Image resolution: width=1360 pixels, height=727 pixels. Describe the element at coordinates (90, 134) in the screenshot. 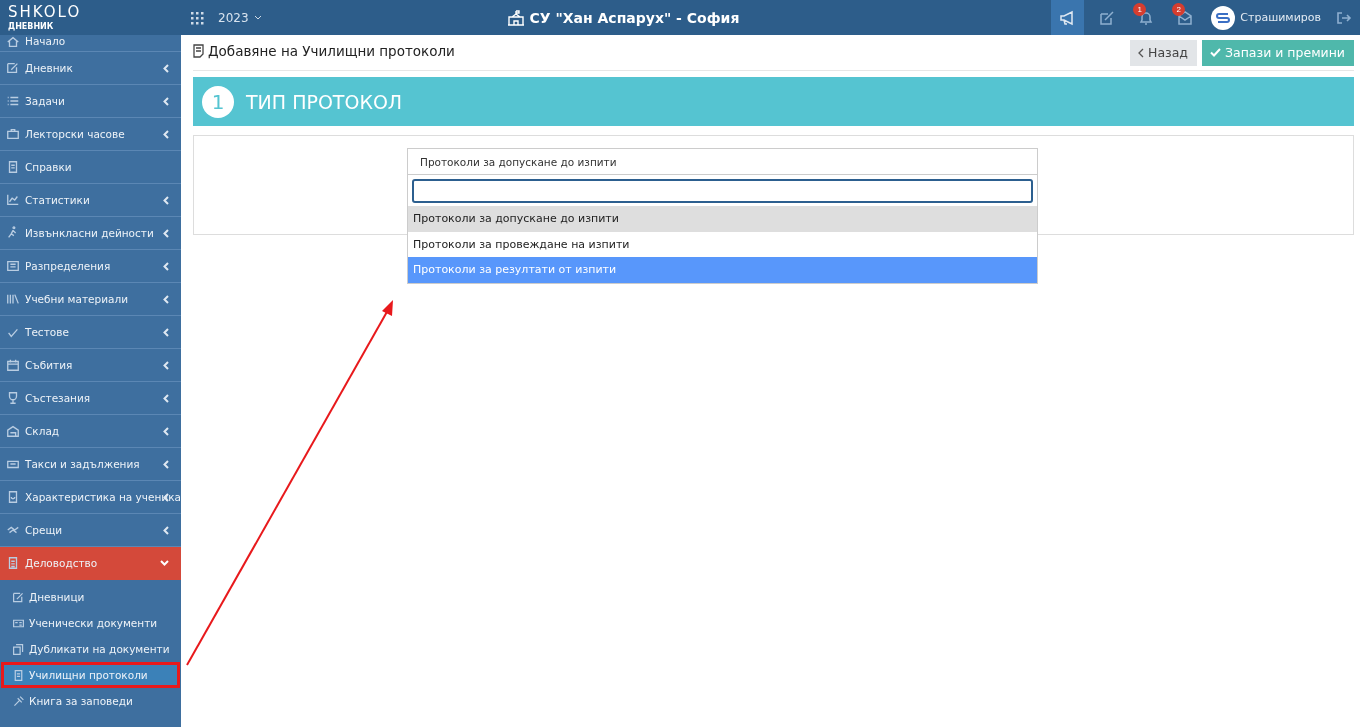

I see `sidebar-item: Лекторски часове` at that location.